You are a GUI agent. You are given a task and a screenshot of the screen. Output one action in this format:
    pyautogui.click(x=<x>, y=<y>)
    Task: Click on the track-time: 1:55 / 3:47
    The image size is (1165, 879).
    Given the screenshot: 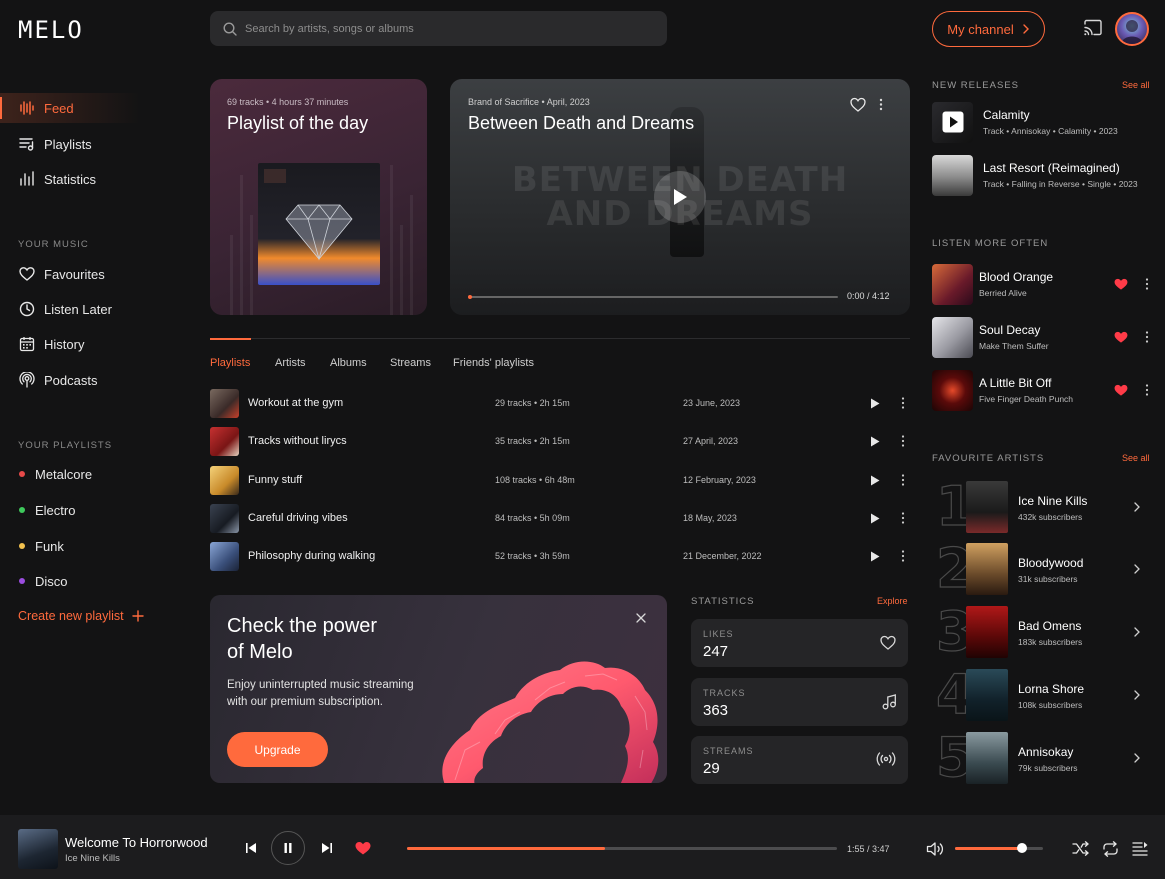 What is the action you would take?
    pyautogui.click(x=868, y=849)
    